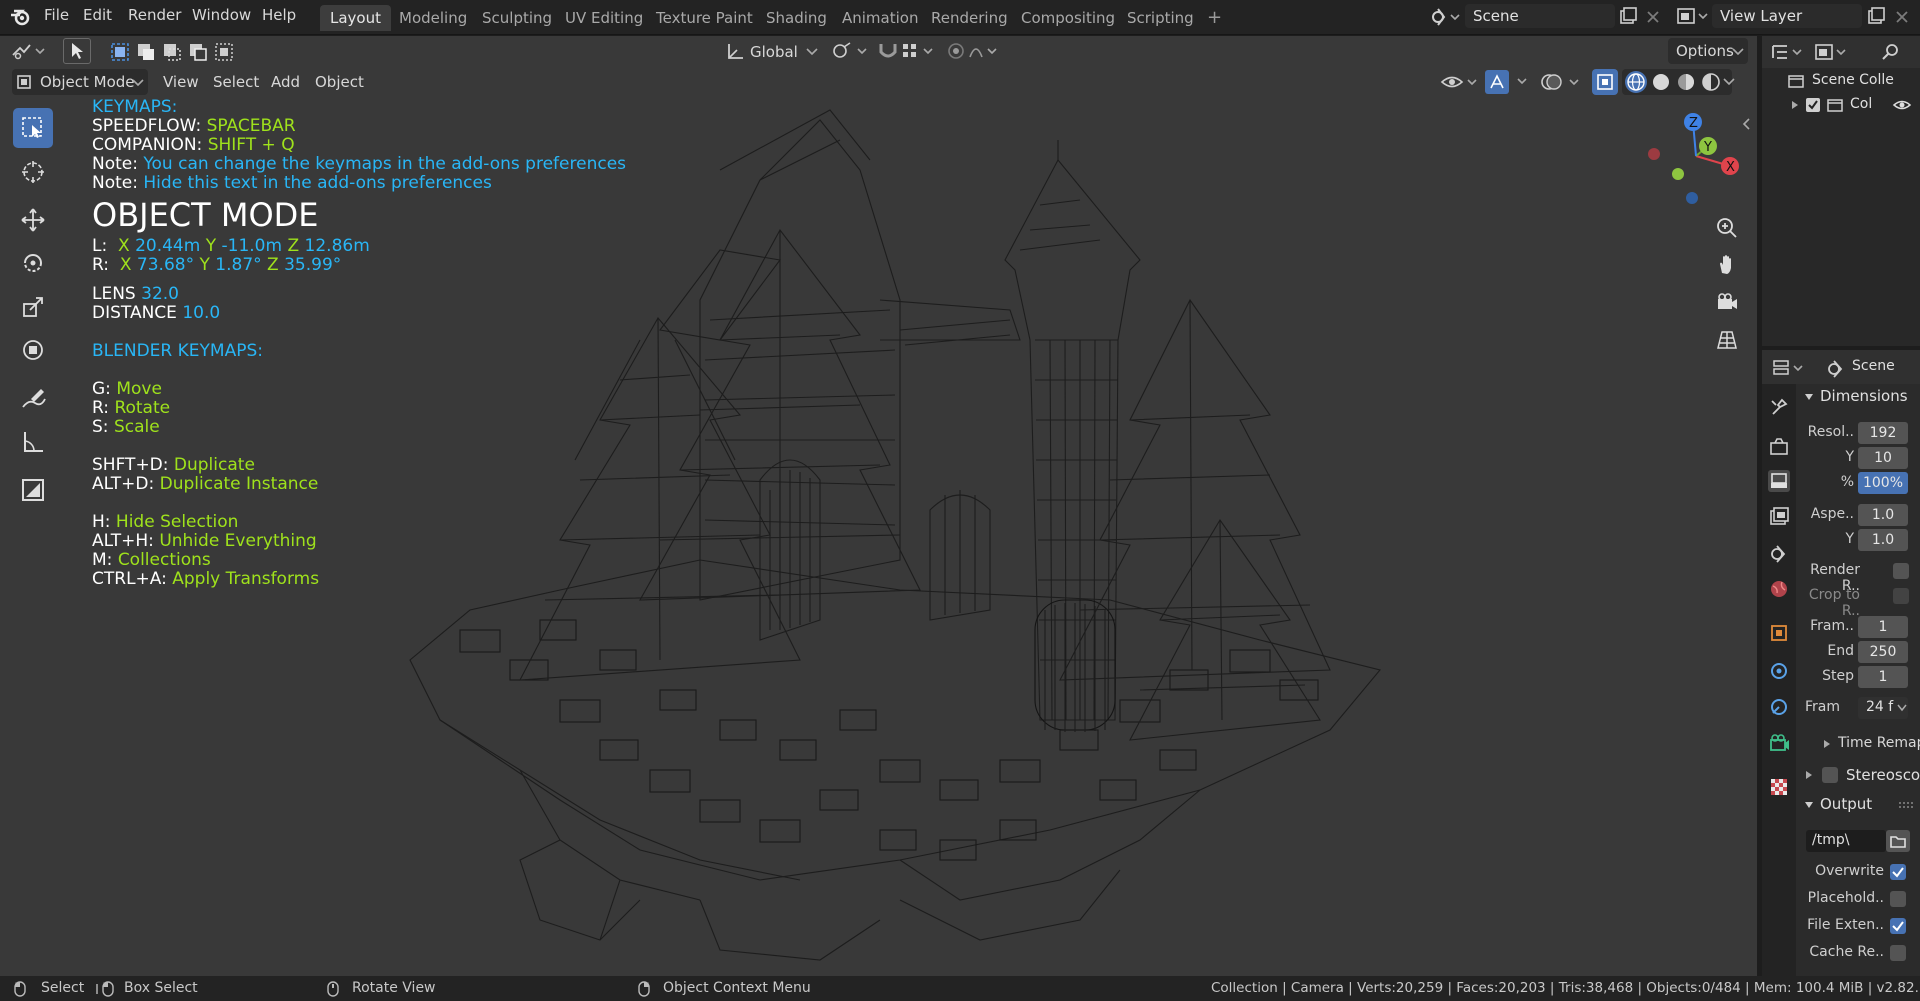 The width and height of the screenshot is (1920, 1001). What do you see at coordinates (517, 18) in the screenshot?
I see `tab-sculpting: Sculpting` at bounding box center [517, 18].